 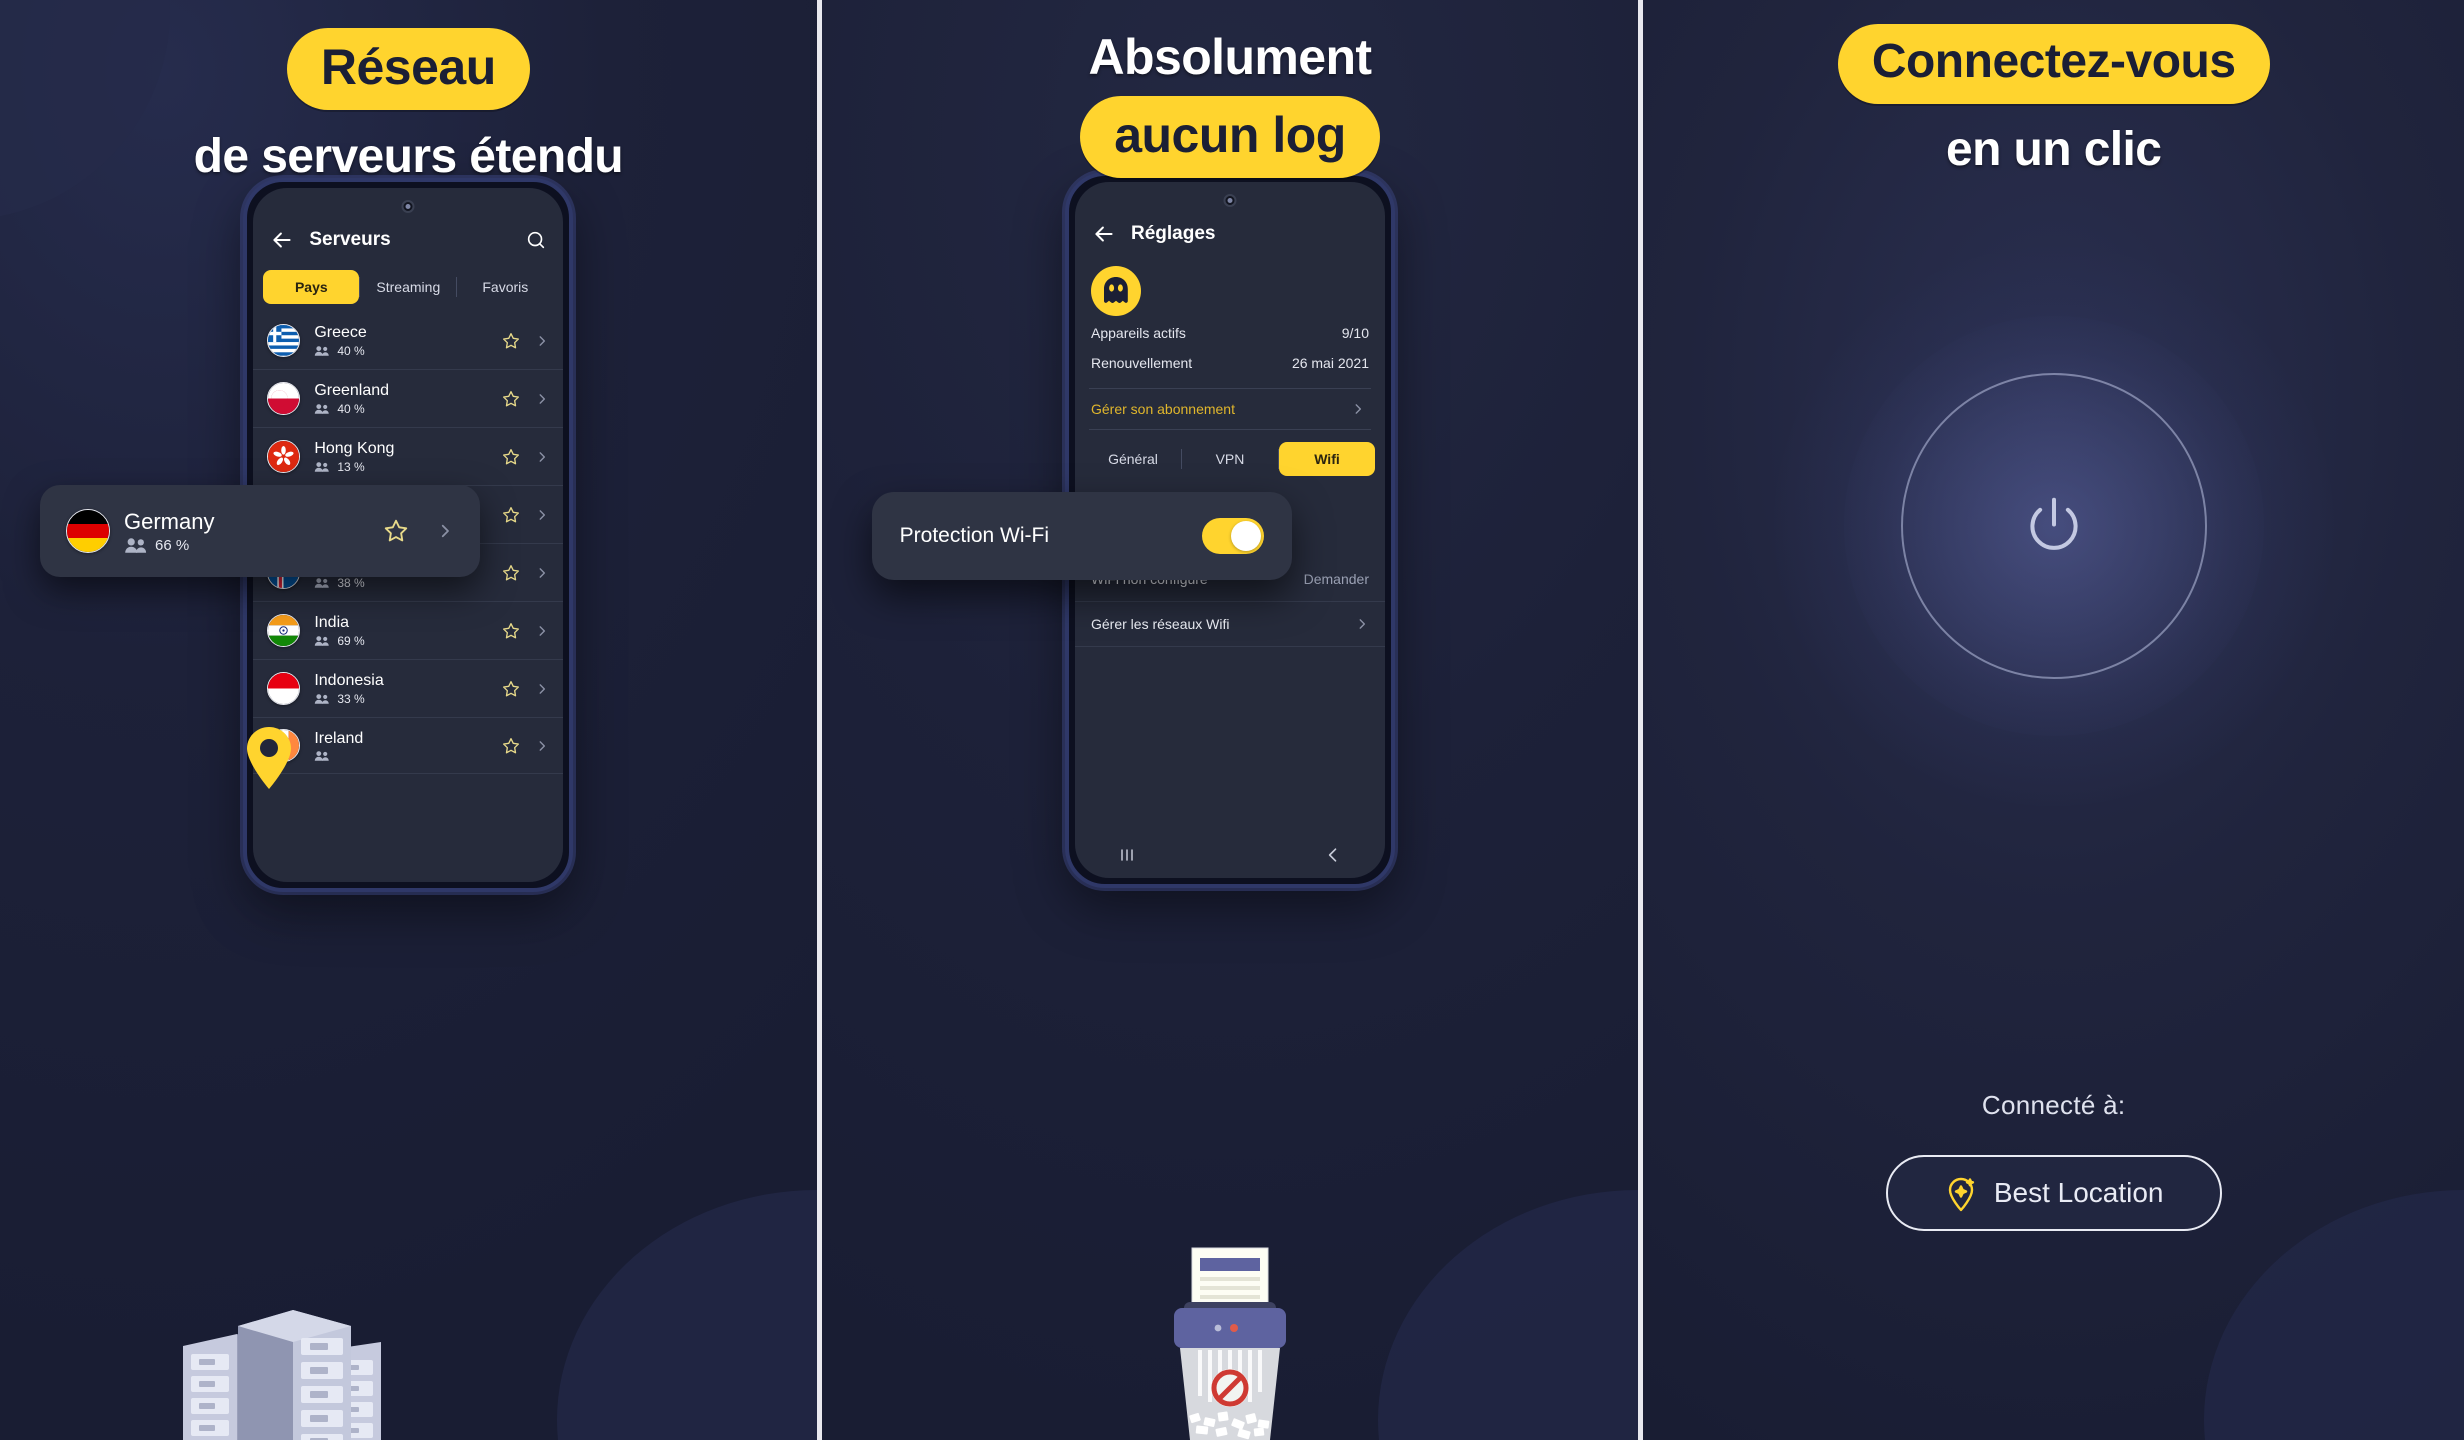 I want to click on wifi-protection-card: Protection Wi-Fi, so click(x=1081, y=536).